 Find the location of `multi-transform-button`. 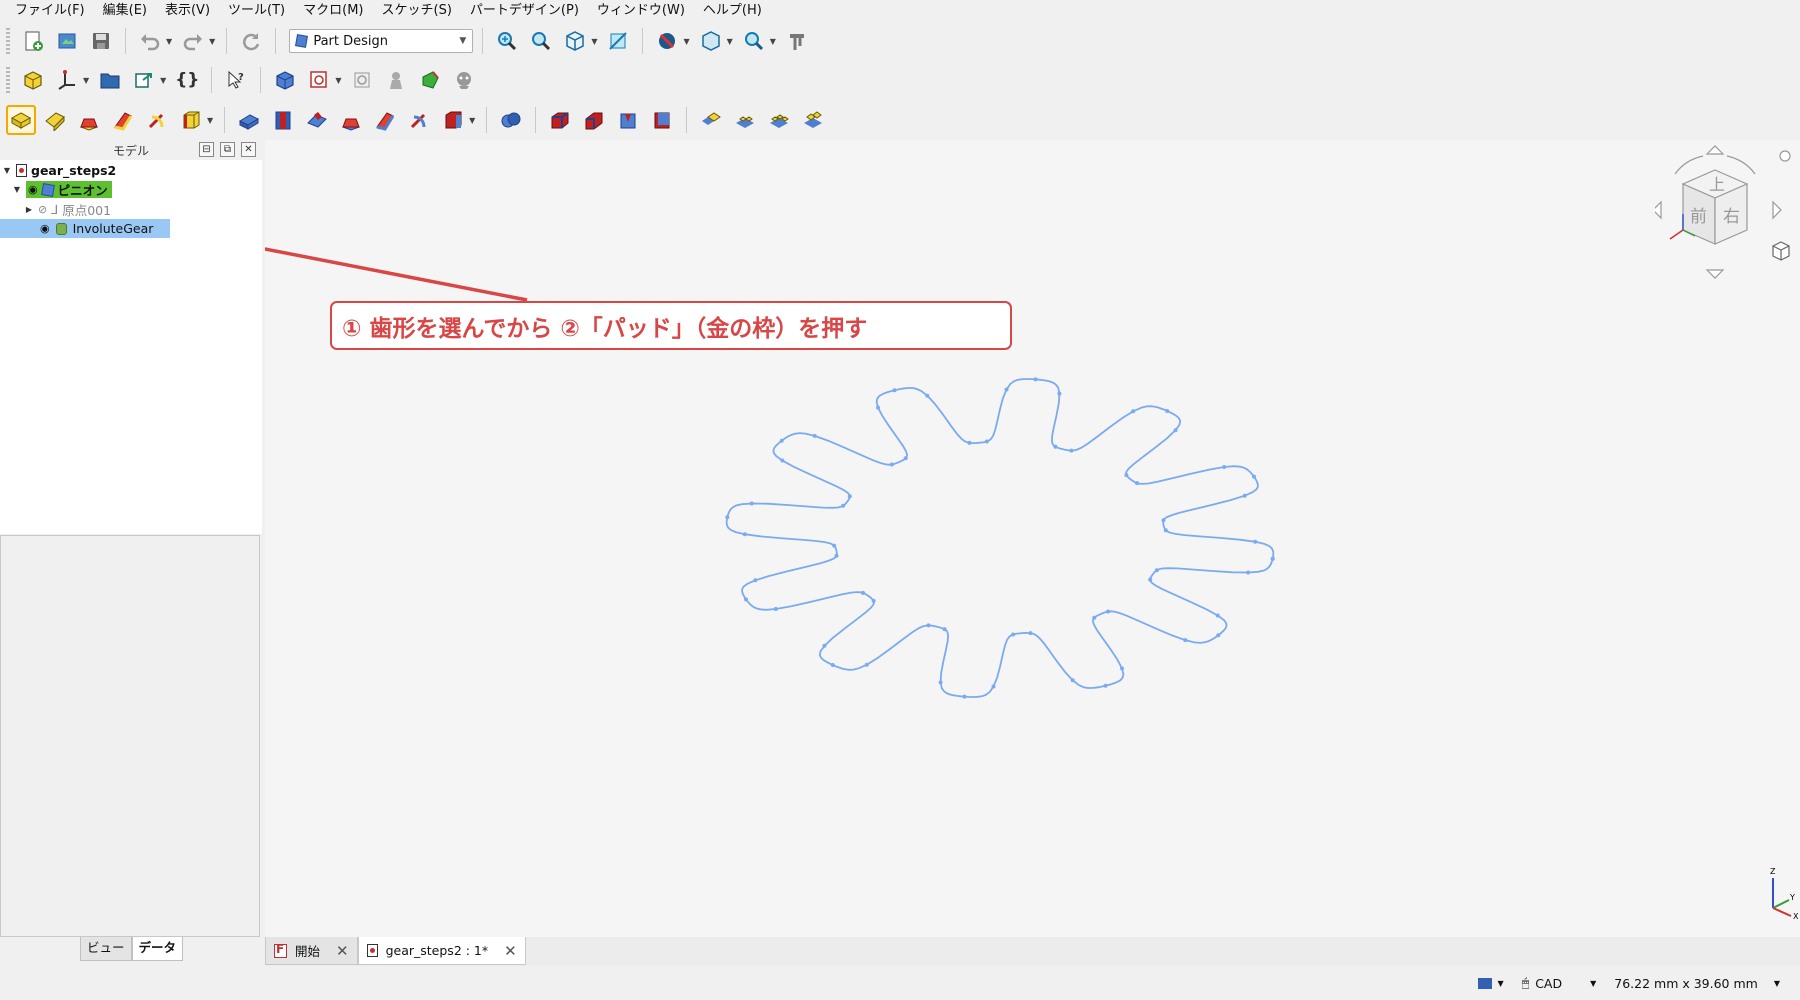

multi-transform-button is located at coordinates (813, 120).